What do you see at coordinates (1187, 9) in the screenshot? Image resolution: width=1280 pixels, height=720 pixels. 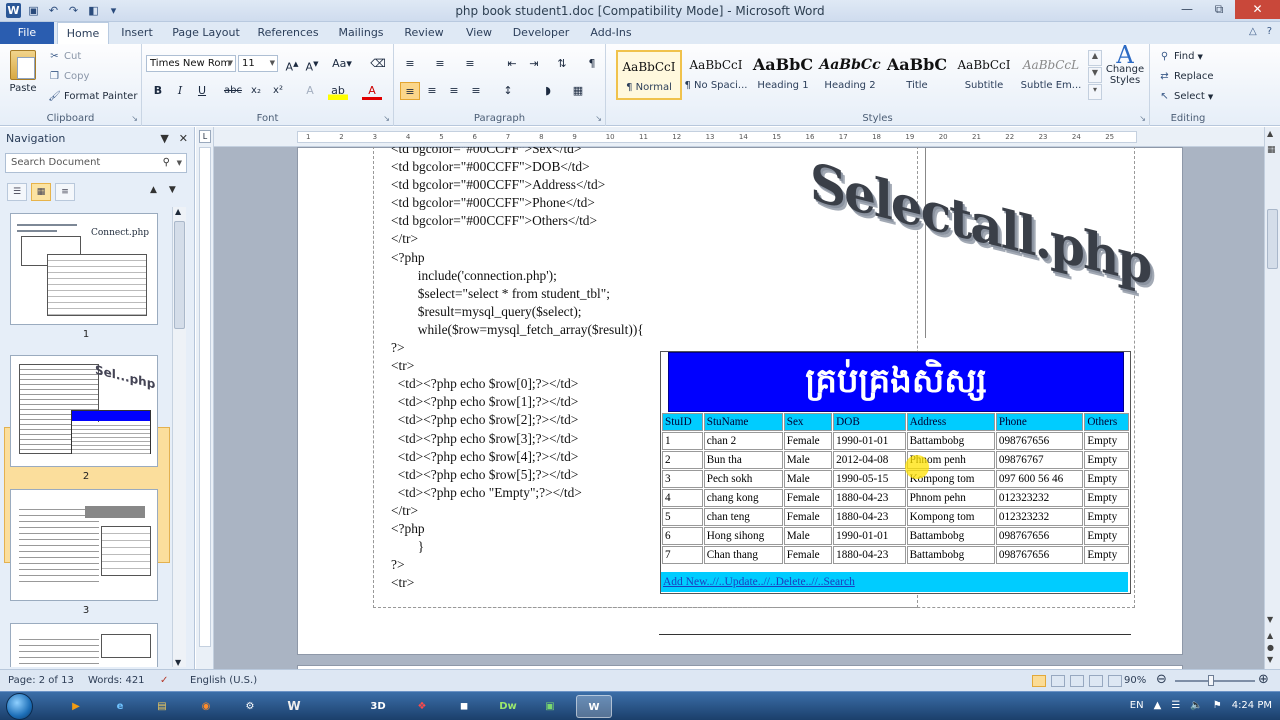 I see `minimize-button: —` at bounding box center [1187, 9].